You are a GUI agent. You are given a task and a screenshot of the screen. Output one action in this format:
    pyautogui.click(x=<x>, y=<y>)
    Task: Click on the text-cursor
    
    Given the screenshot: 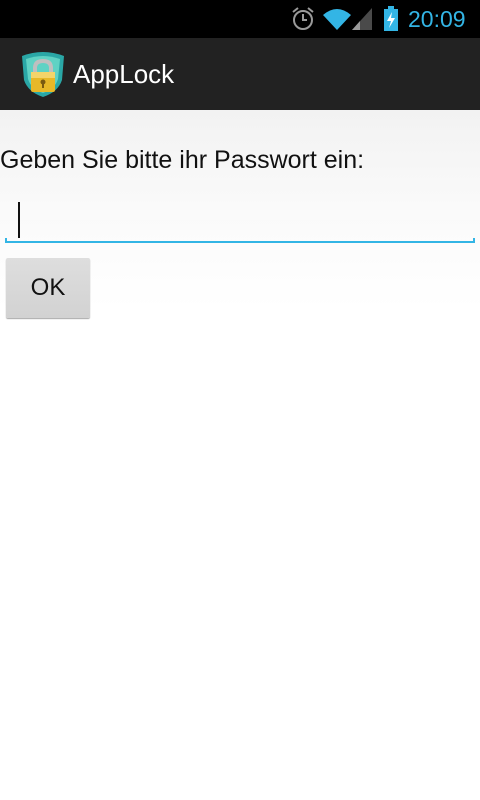 What is the action you would take?
    pyautogui.click(x=19, y=220)
    